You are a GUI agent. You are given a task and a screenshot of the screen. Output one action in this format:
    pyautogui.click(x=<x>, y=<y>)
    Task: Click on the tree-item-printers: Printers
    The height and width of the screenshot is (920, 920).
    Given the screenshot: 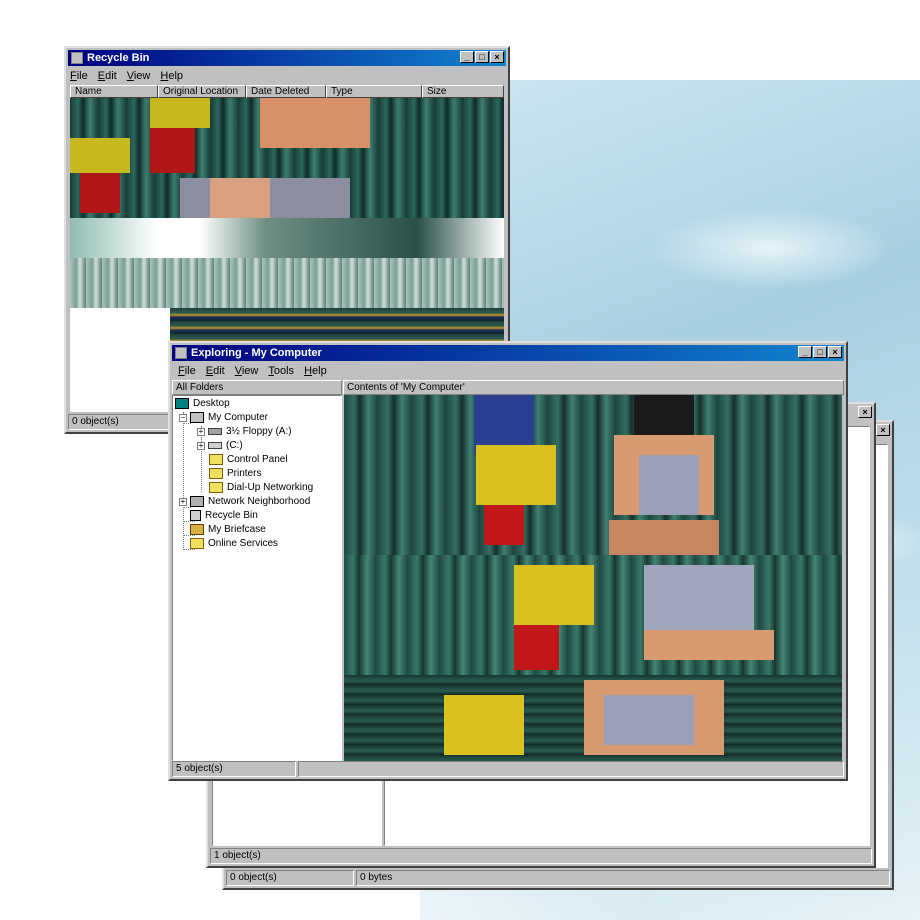 What is the action you would take?
    pyautogui.click(x=235, y=473)
    